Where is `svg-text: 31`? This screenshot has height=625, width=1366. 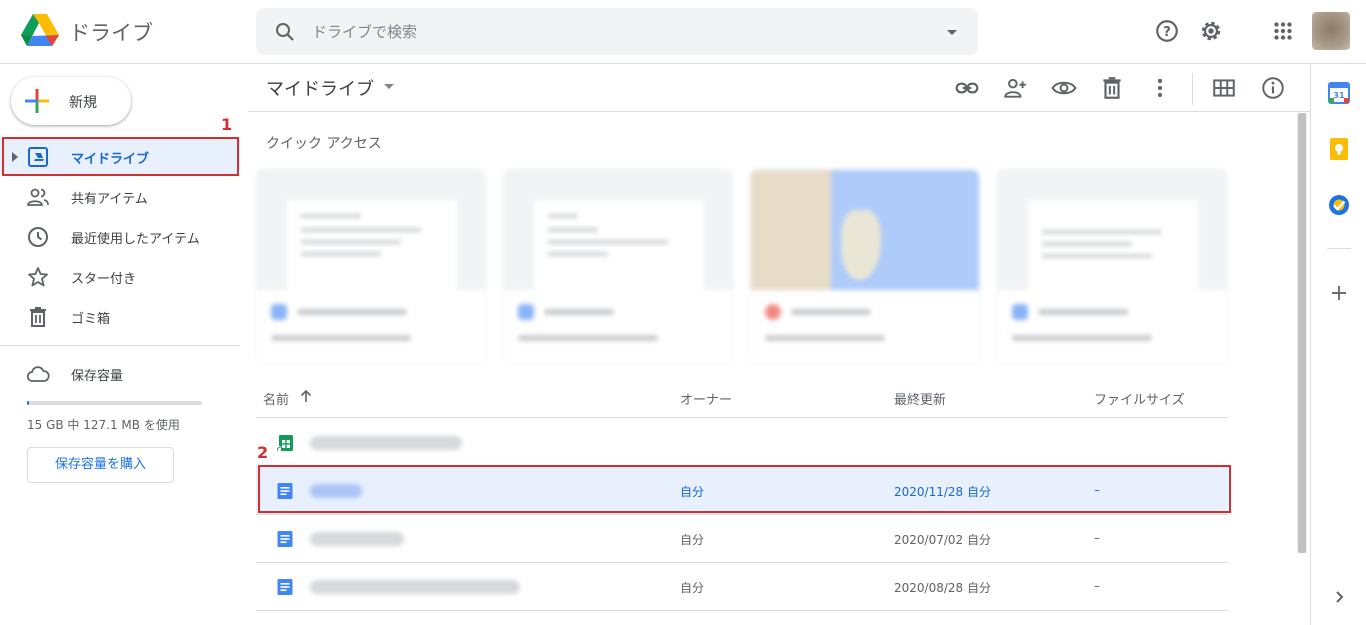
svg-text: 31 is located at coordinates (1339, 95).